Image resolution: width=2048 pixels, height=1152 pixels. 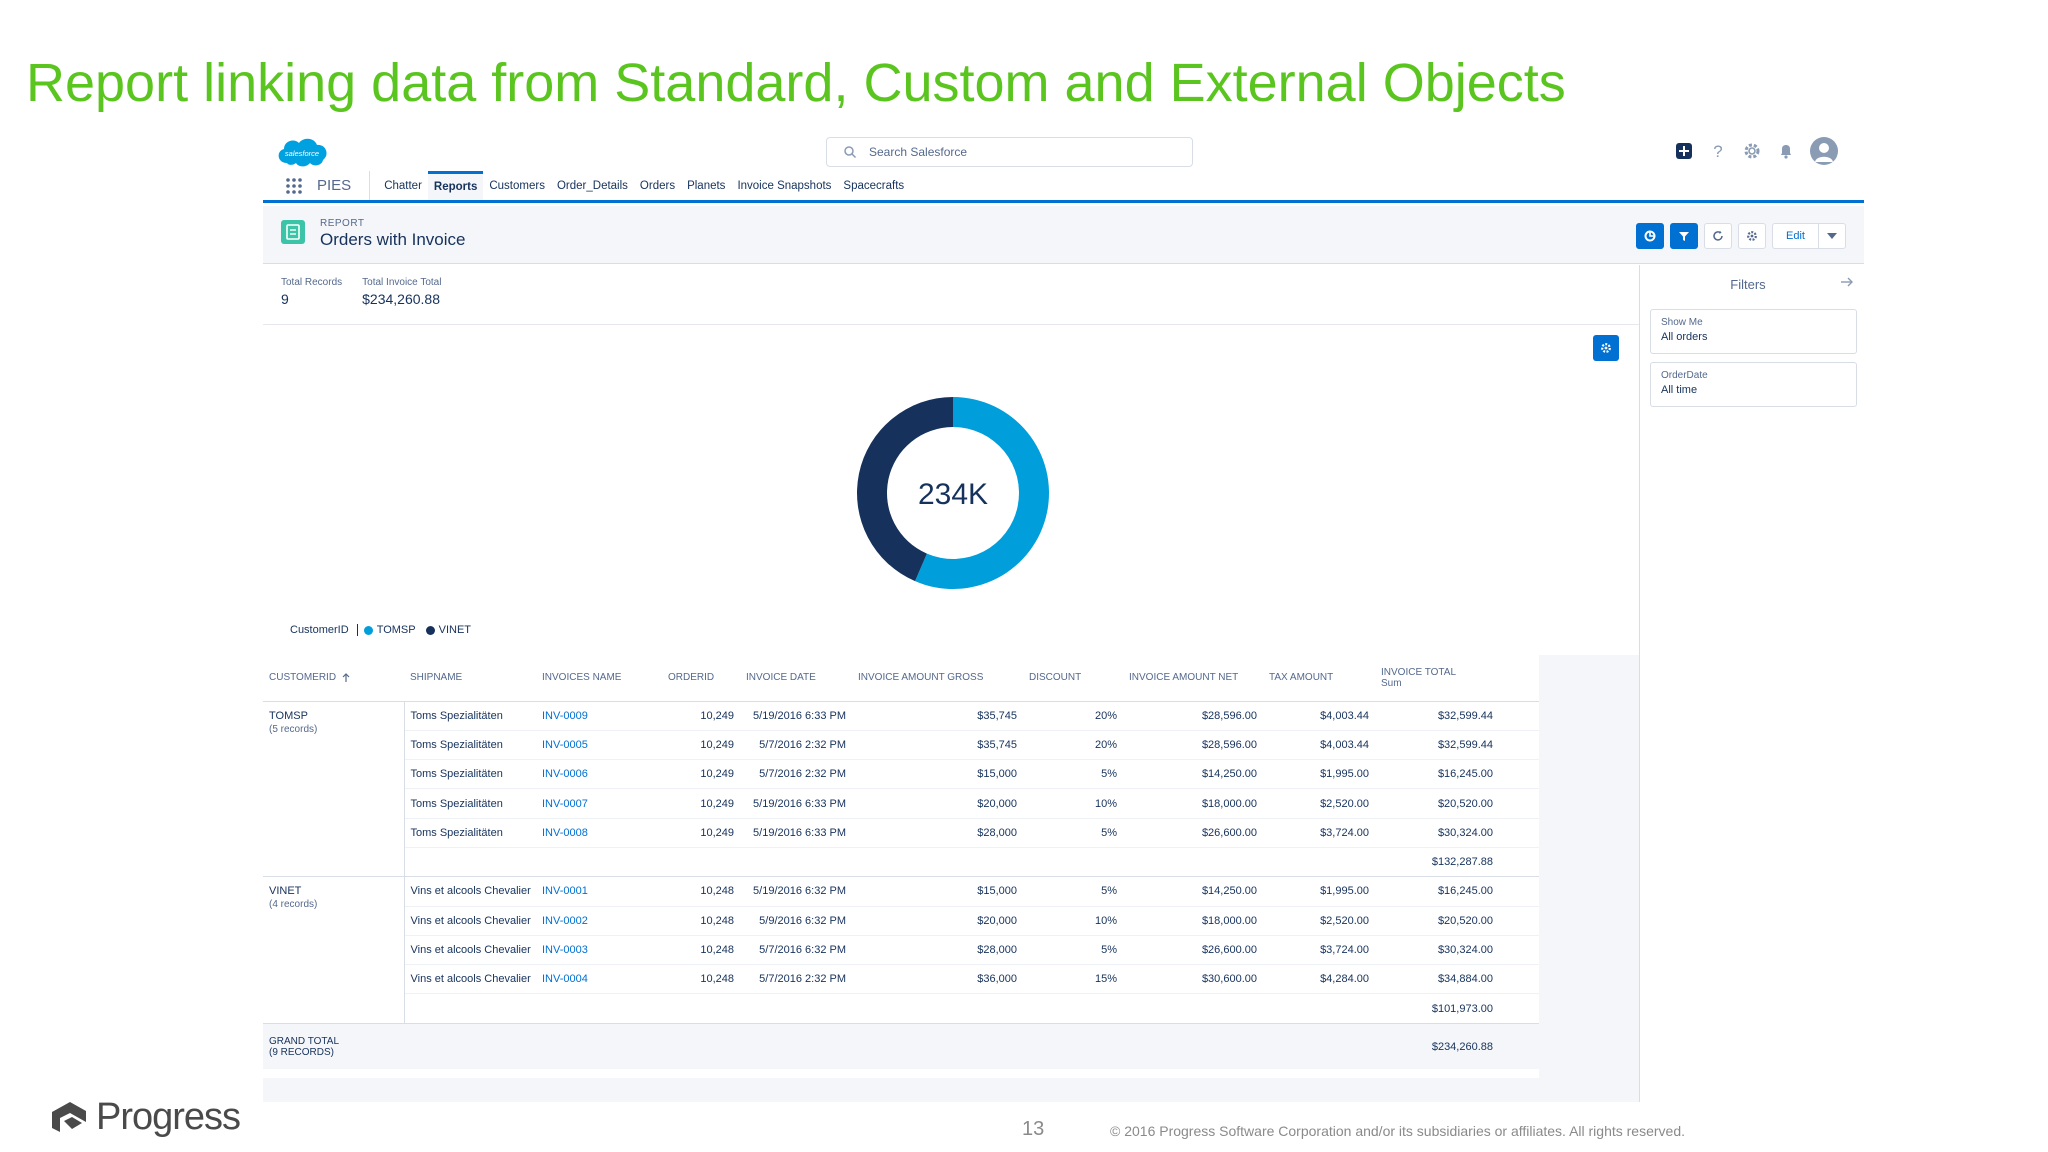 I want to click on invoice-name-link: INV-0007, so click(x=599, y=803).